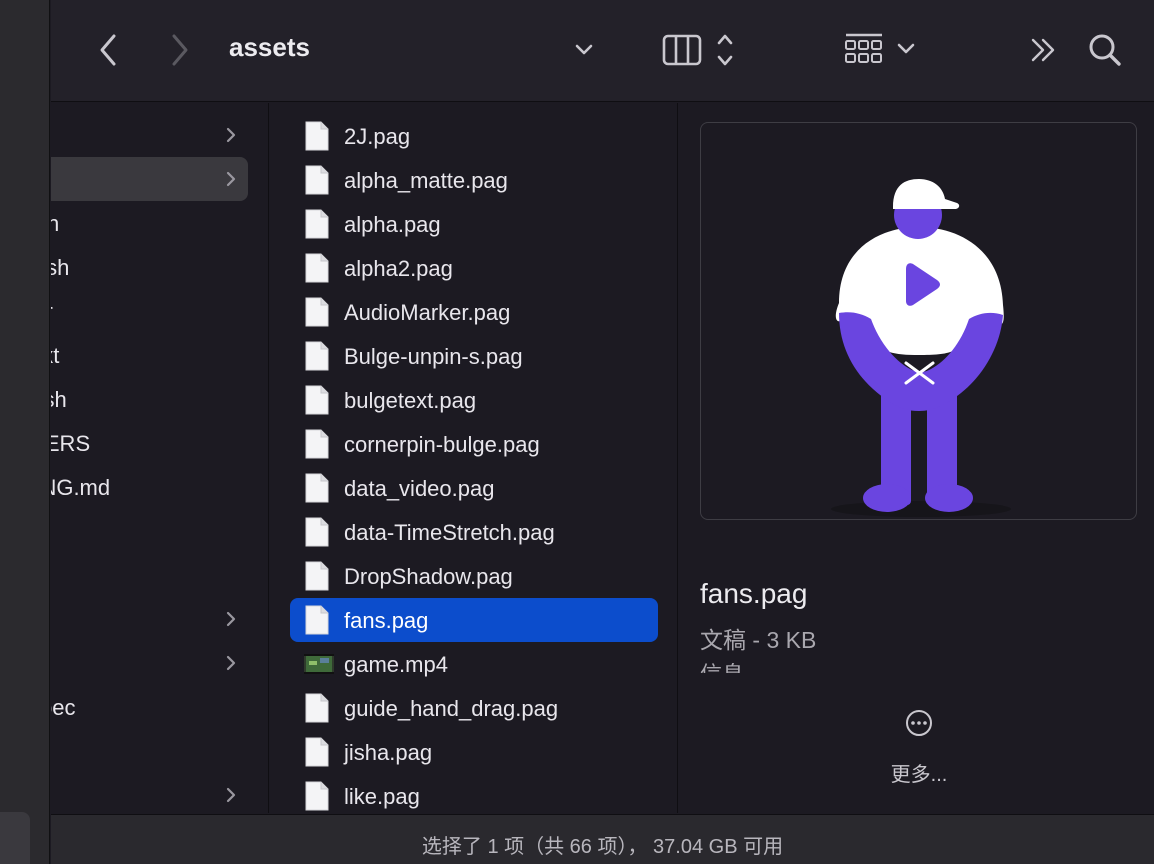 This screenshot has height=864, width=1154. What do you see at coordinates (474, 793) in the screenshot?
I see `file-row: like.pag` at bounding box center [474, 793].